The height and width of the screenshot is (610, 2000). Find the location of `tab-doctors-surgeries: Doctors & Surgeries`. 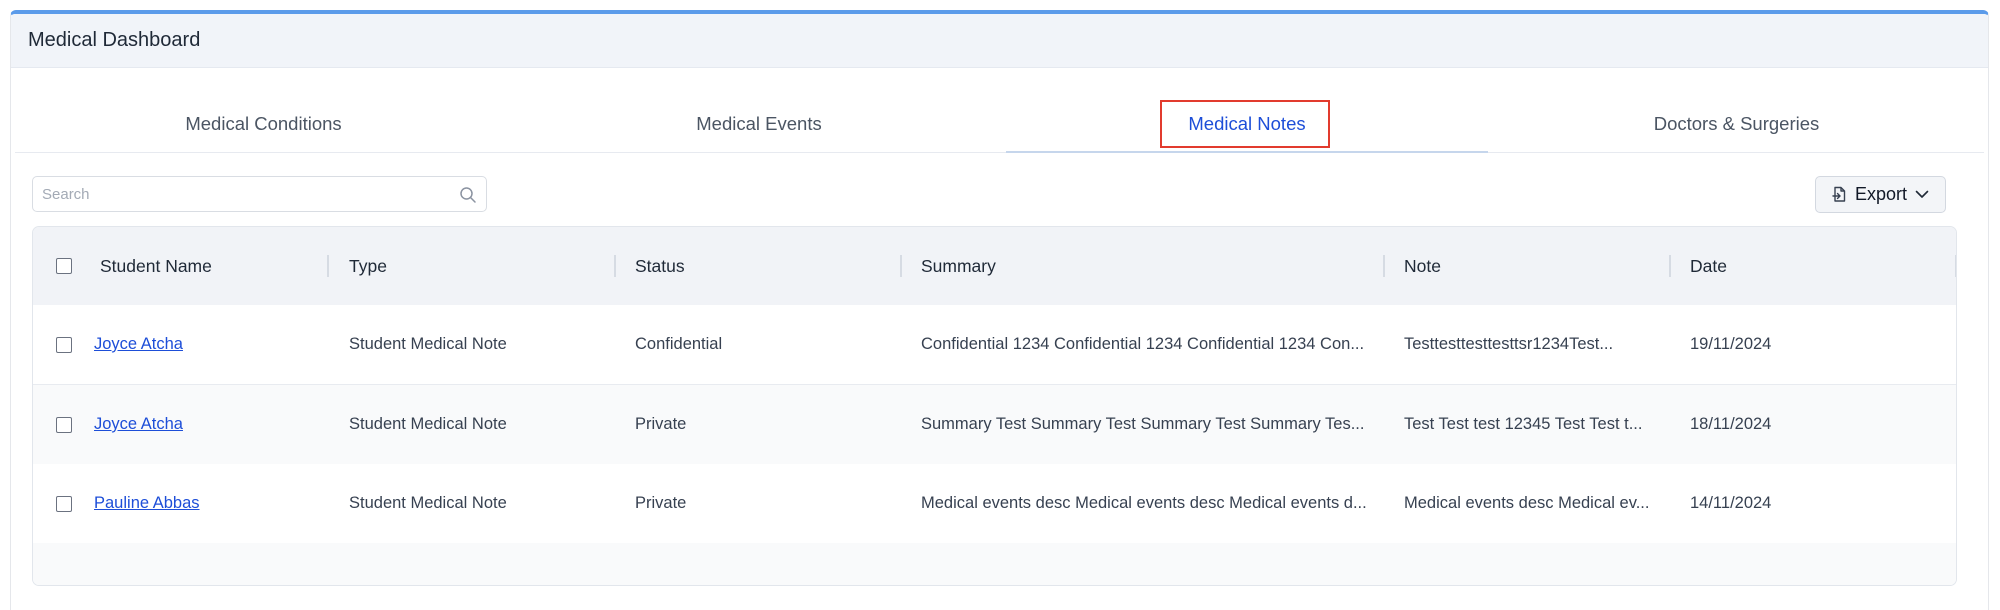

tab-doctors-surgeries: Doctors & Surgeries is located at coordinates (1736, 110).